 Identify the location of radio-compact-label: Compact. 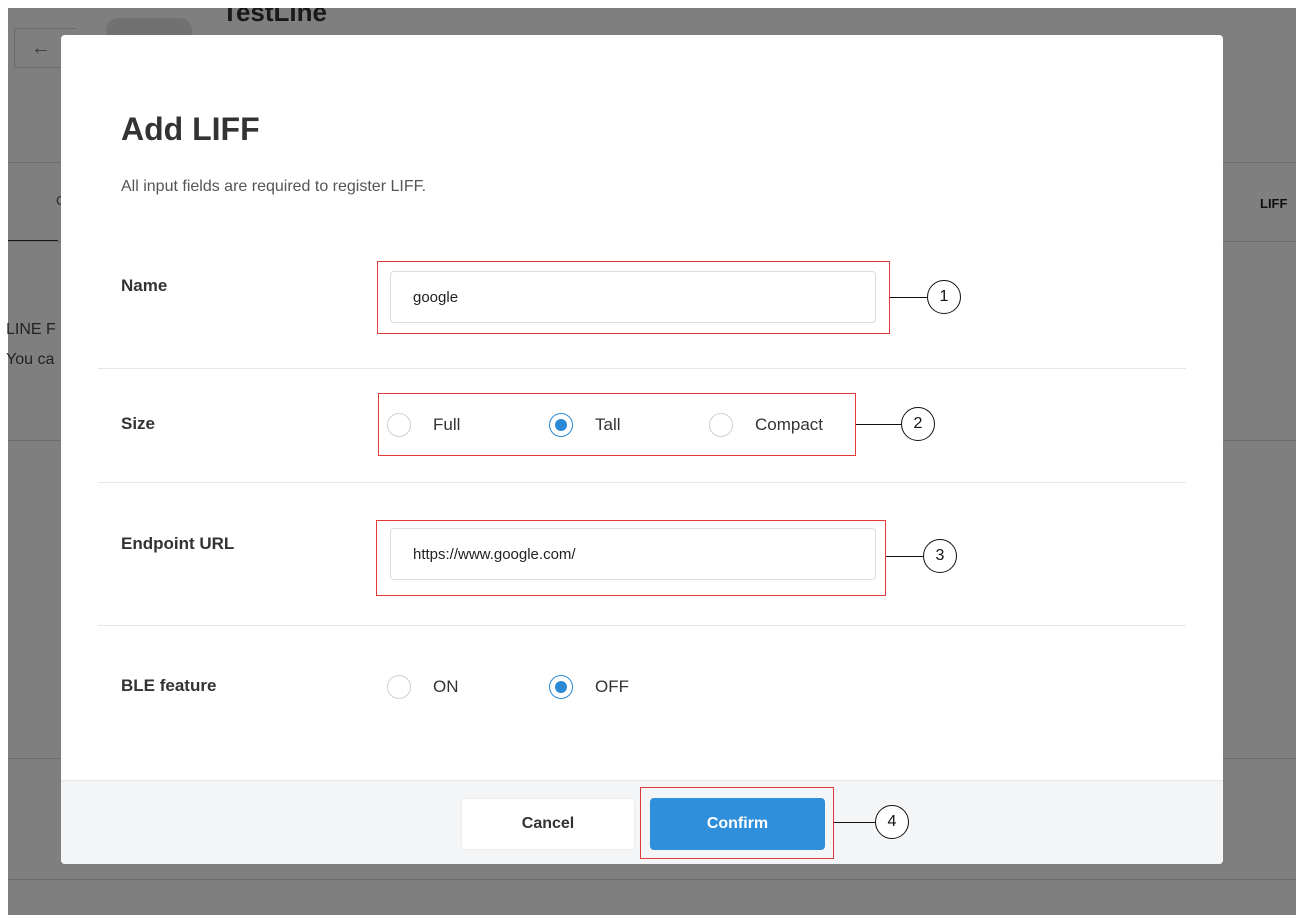
(789, 424).